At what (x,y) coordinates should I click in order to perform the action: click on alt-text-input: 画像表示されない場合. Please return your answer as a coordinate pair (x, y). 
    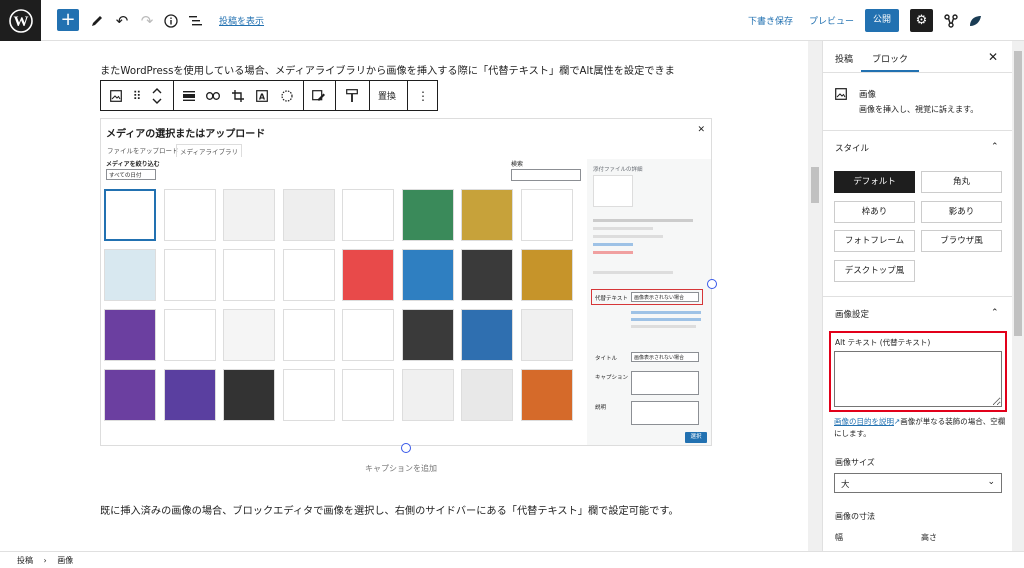
    Looking at the image, I should click on (665, 297).